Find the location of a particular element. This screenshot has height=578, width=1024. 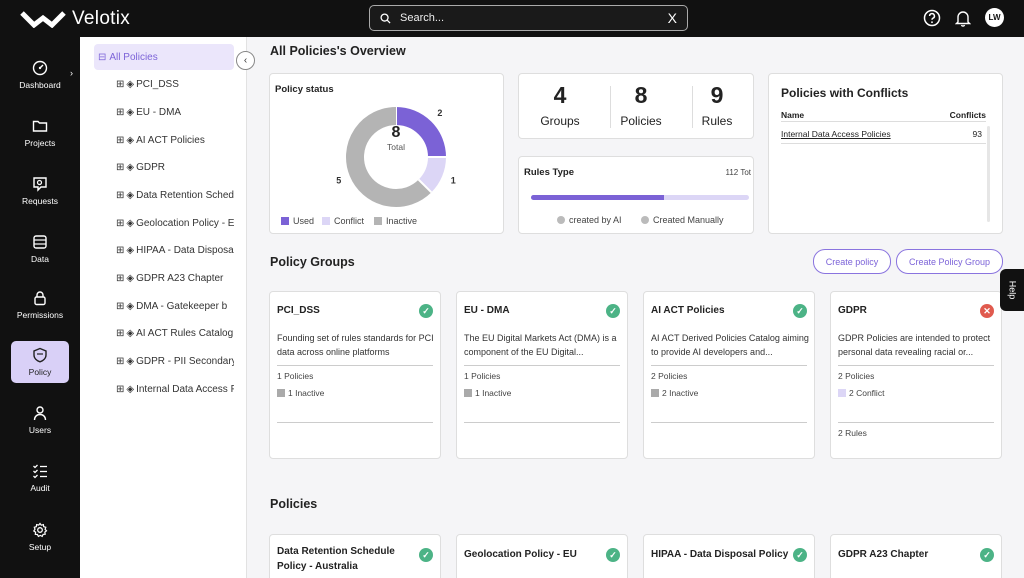

policy-card-title: HIPAA - Data Disposal Policy is located at coordinates (720, 554).